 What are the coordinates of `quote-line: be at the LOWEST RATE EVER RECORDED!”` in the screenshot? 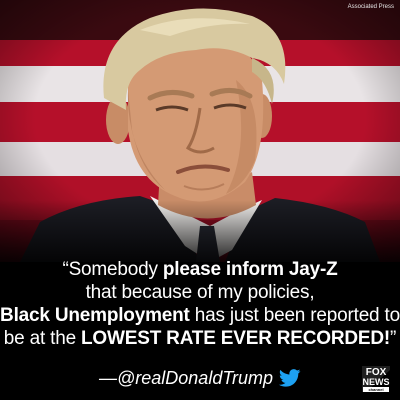 It's located at (200, 338).